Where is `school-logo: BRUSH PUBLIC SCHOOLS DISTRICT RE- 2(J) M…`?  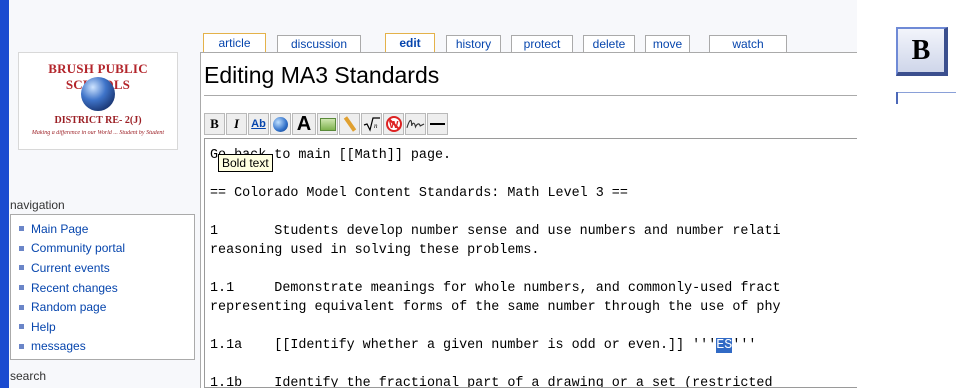 school-logo: BRUSH PUBLIC SCHOOLS DISTRICT RE- 2(J) M… is located at coordinates (98, 101).